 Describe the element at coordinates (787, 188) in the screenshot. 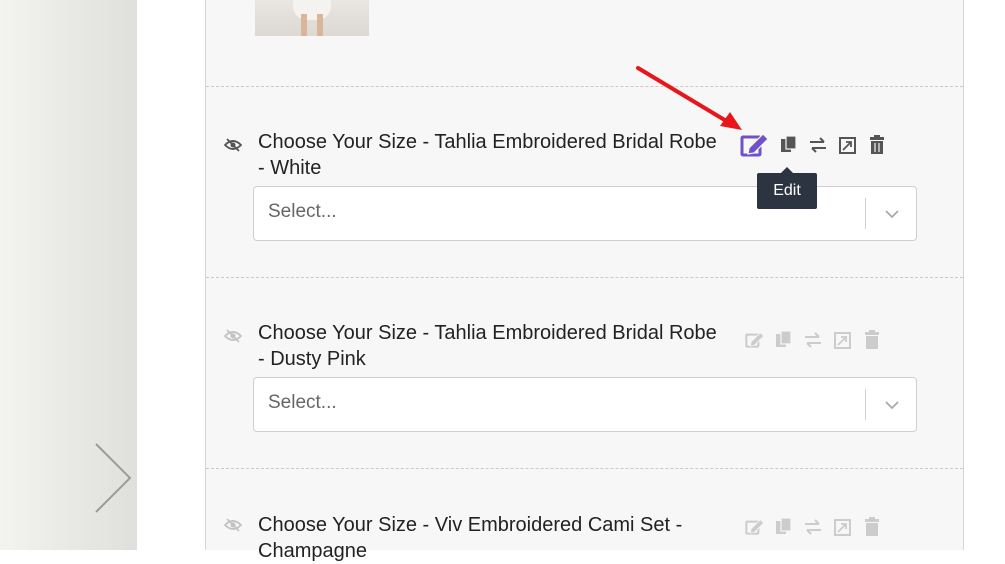

I see `edit-tooltip: Edit` at that location.